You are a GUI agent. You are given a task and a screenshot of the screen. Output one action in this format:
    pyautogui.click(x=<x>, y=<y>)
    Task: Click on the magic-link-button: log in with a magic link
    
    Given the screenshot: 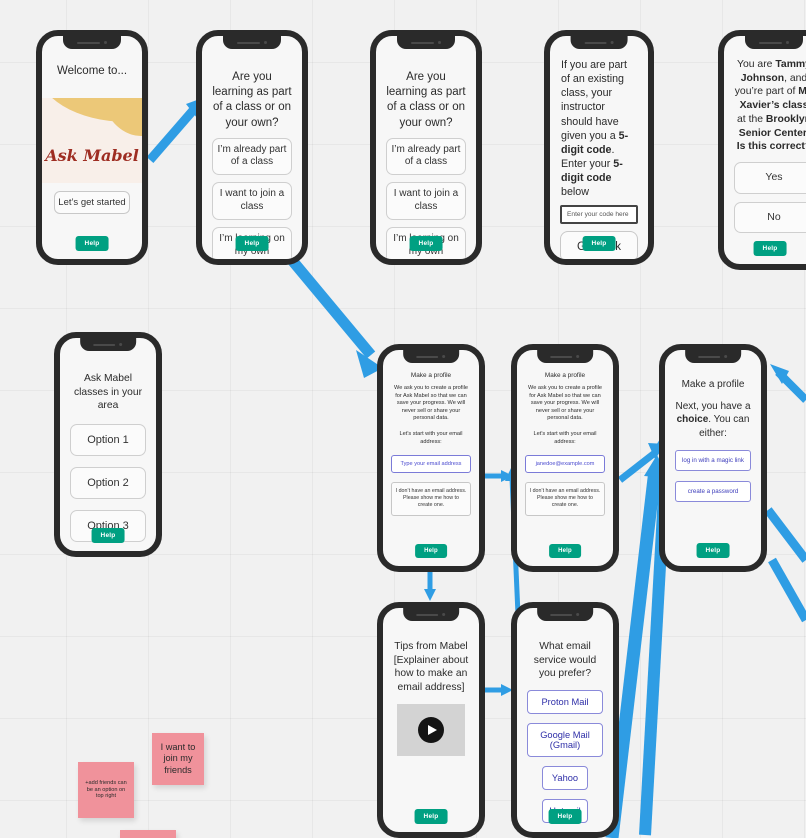 What is the action you would take?
    pyautogui.click(x=713, y=460)
    